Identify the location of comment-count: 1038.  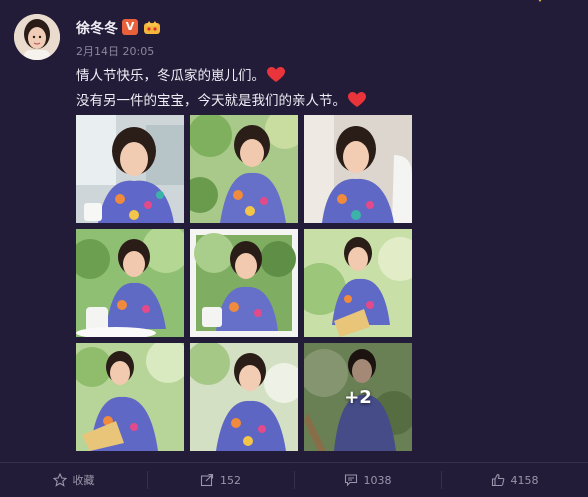
(377, 480).